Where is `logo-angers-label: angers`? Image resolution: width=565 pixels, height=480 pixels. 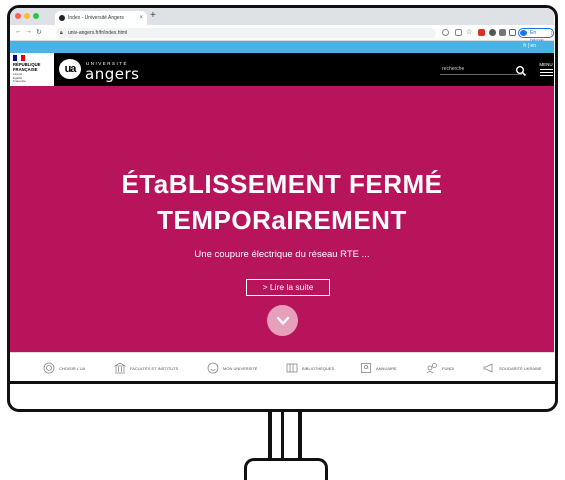 logo-angers-label: angers is located at coordinates (112, 74).